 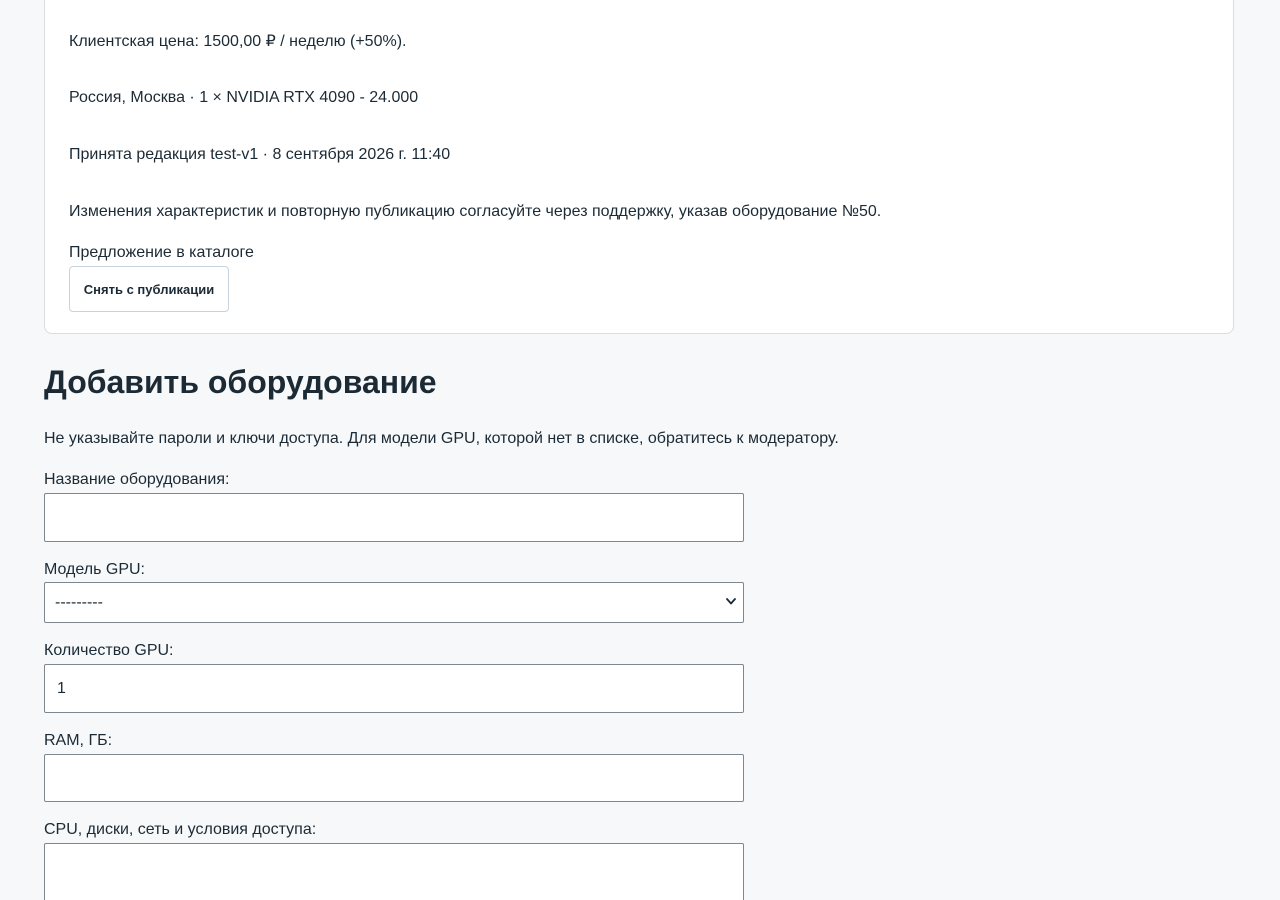 What do you see at coordinates (109, 650) in the screenshot?
I see `gpu-count-label: Количество GPU:` at bounding box center [109, 650].